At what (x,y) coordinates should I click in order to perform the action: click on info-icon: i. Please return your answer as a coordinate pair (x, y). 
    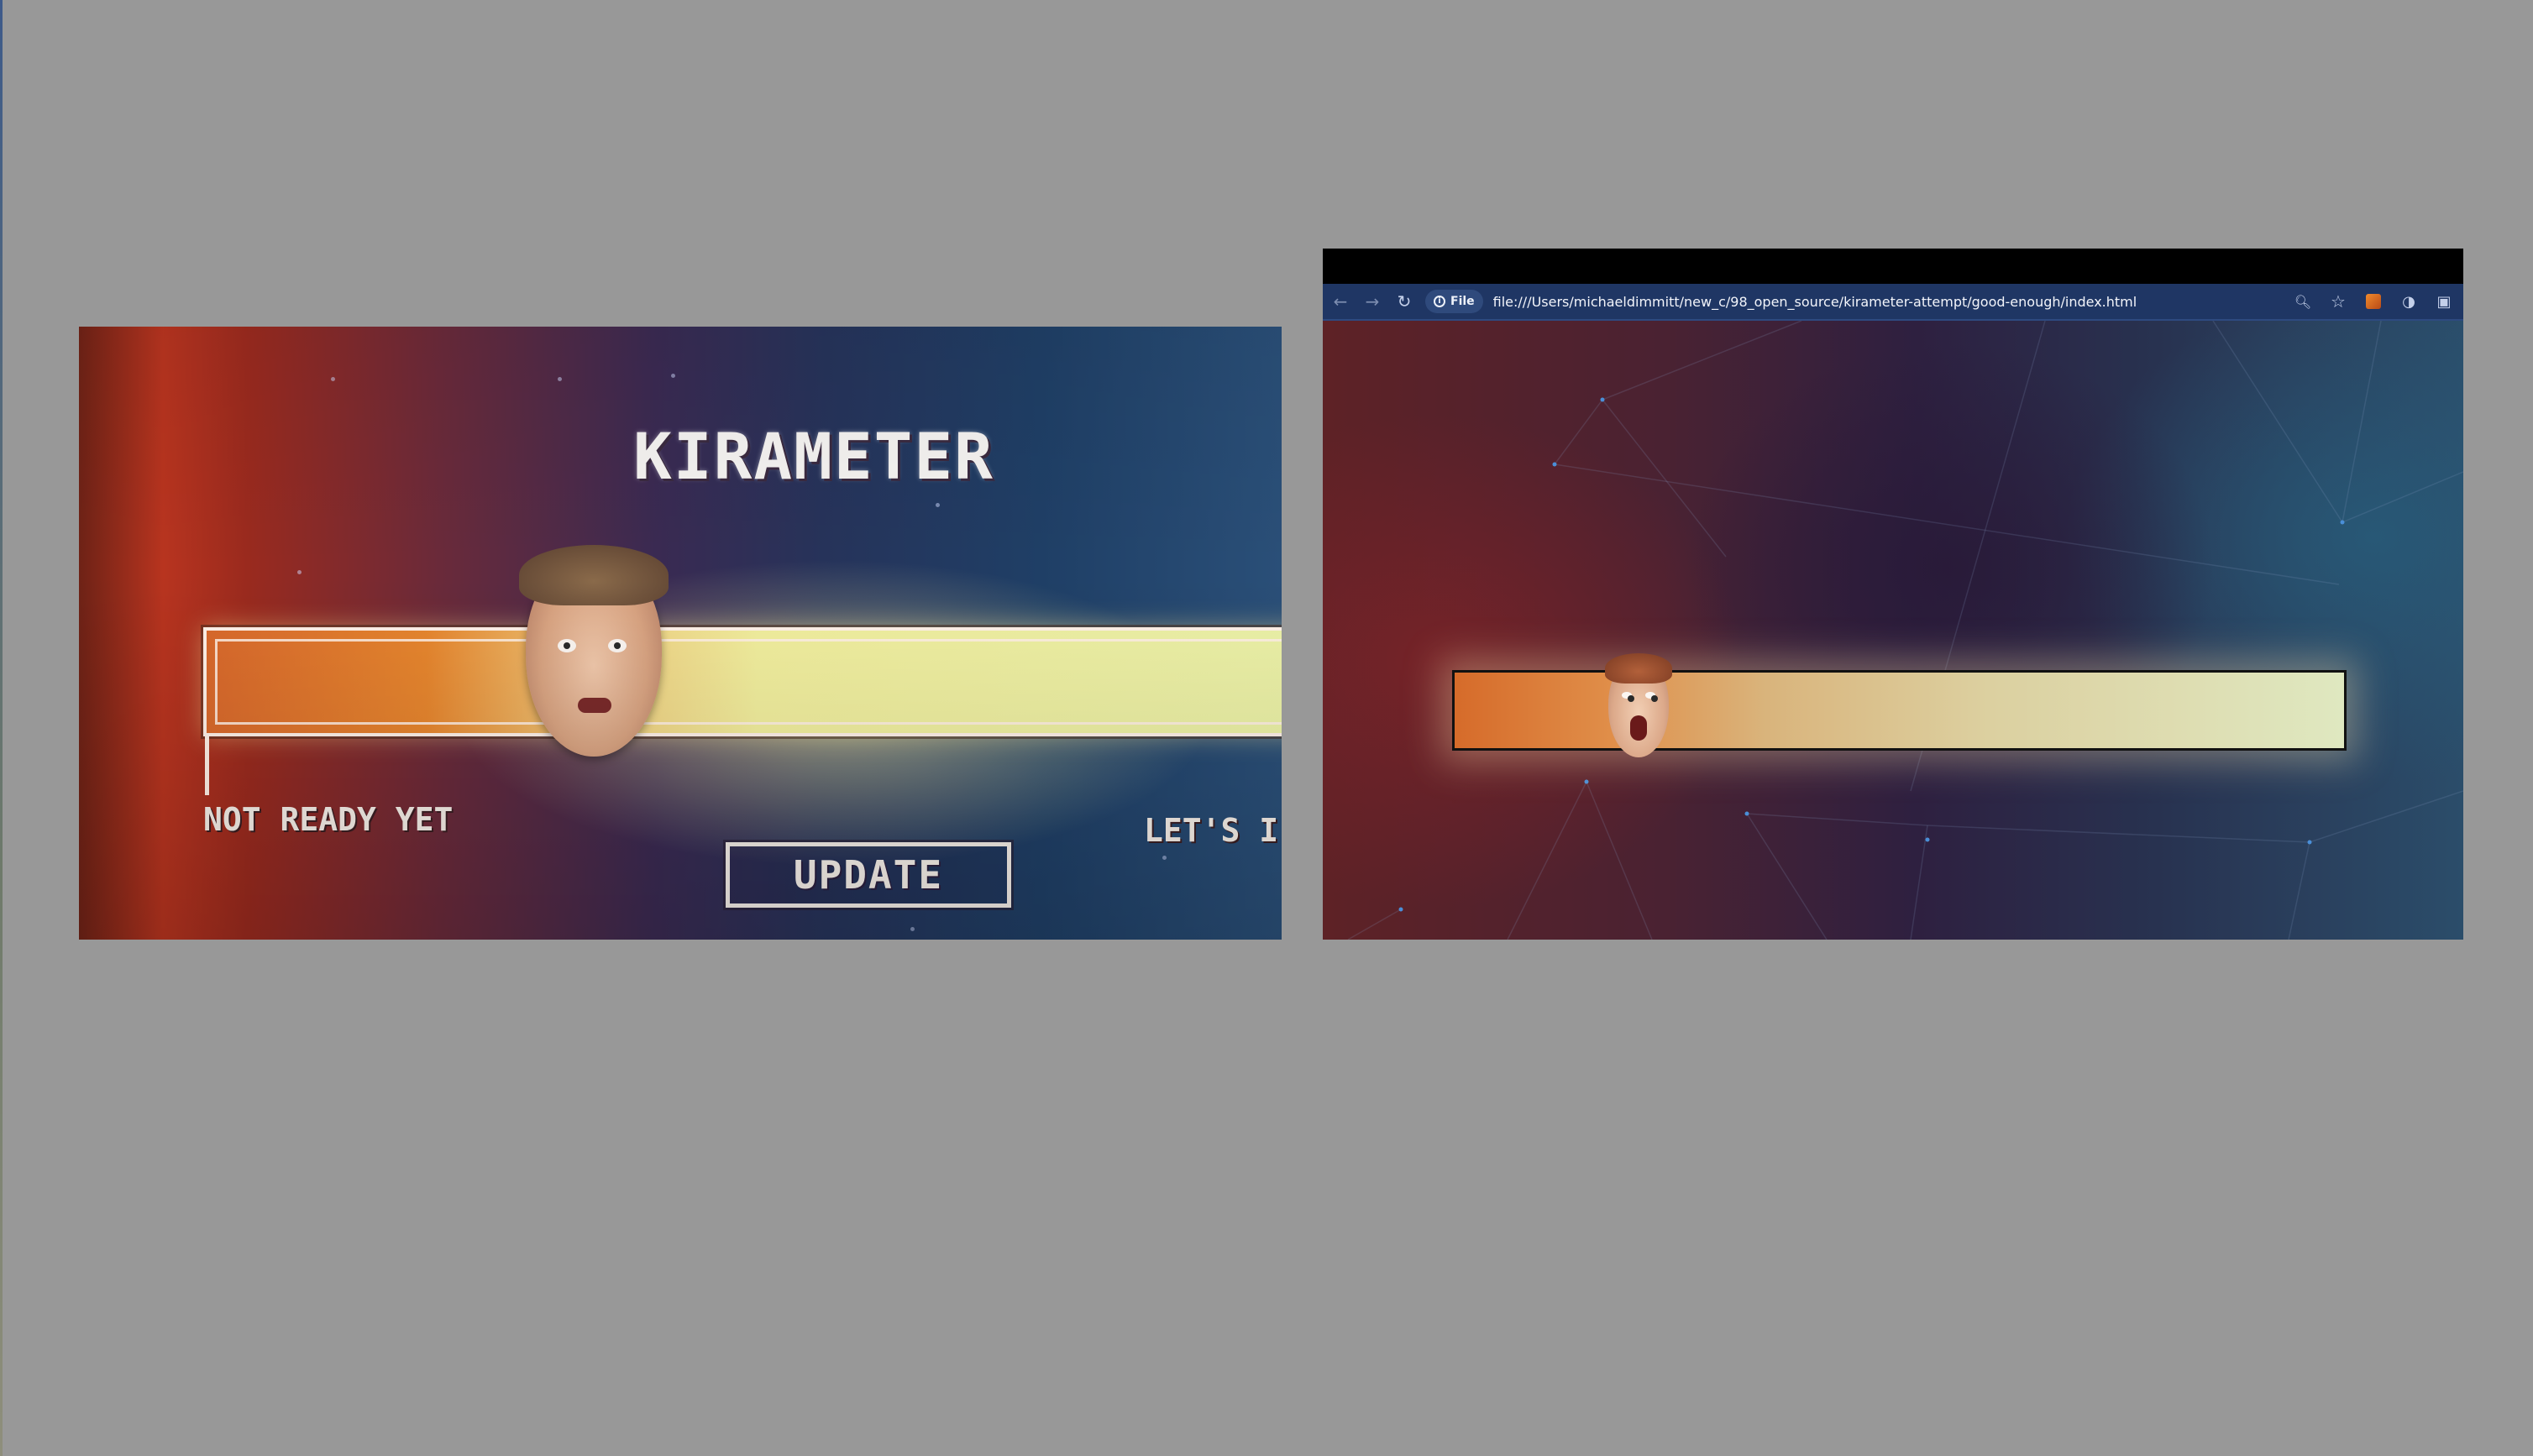
    Looking at the image, I should click on (1439, 301).